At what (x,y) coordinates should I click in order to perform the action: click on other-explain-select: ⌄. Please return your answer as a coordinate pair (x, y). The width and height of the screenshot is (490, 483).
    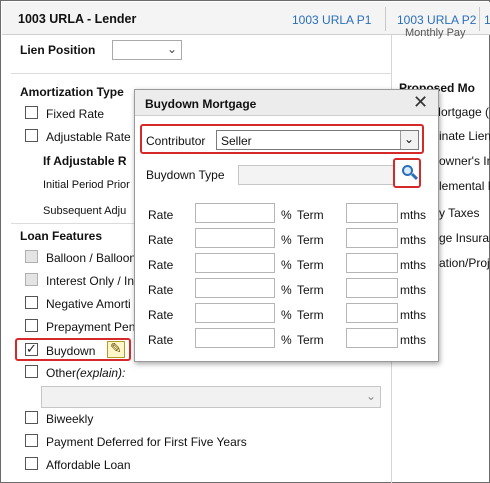
    Looking at the image, I should click on (211, 397).